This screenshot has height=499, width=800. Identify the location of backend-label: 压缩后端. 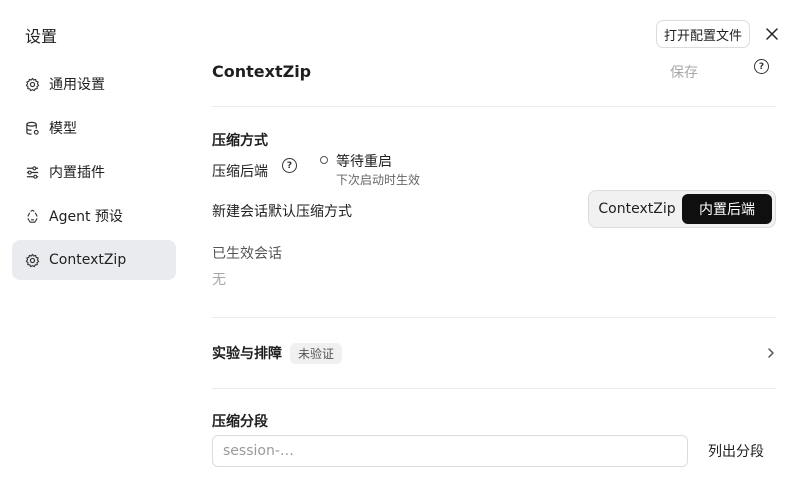
(240, 172).